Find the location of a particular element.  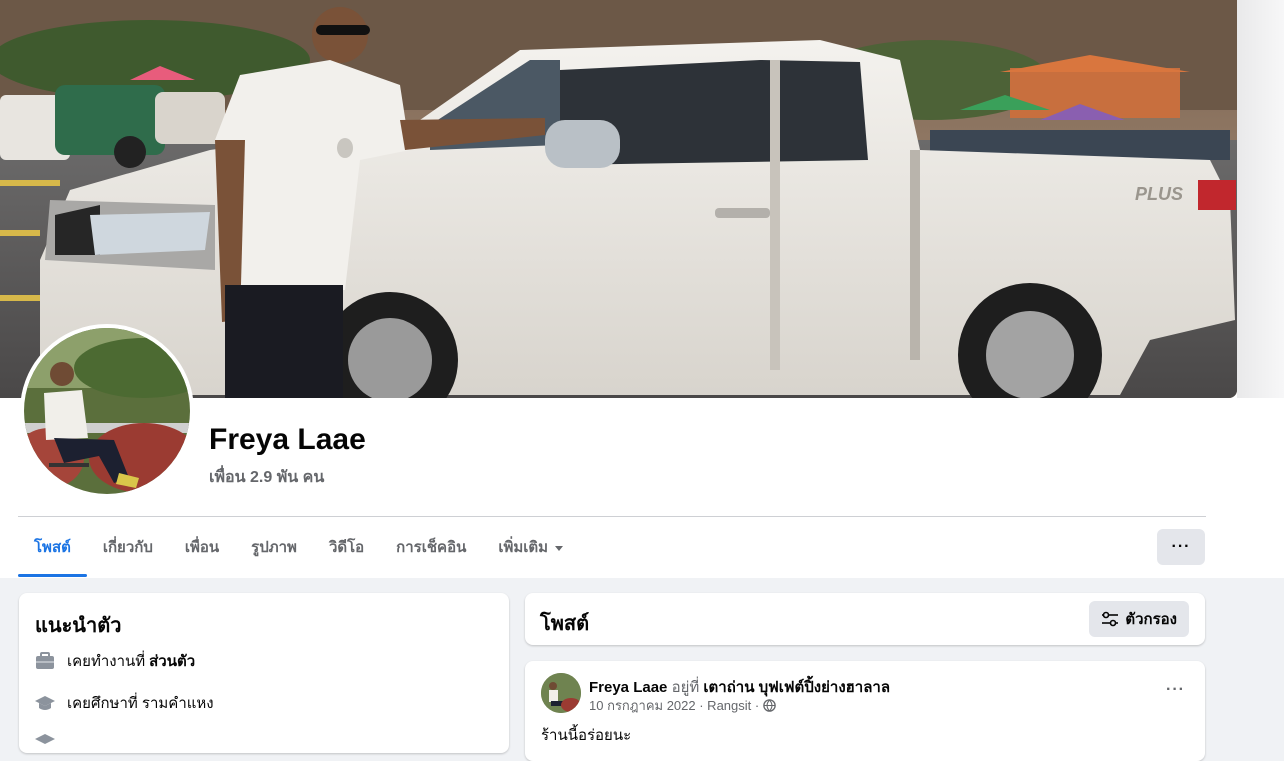

intro-study-row: เคยศึกษาที่ รามคำแหง is located at coordinates (124, 703).